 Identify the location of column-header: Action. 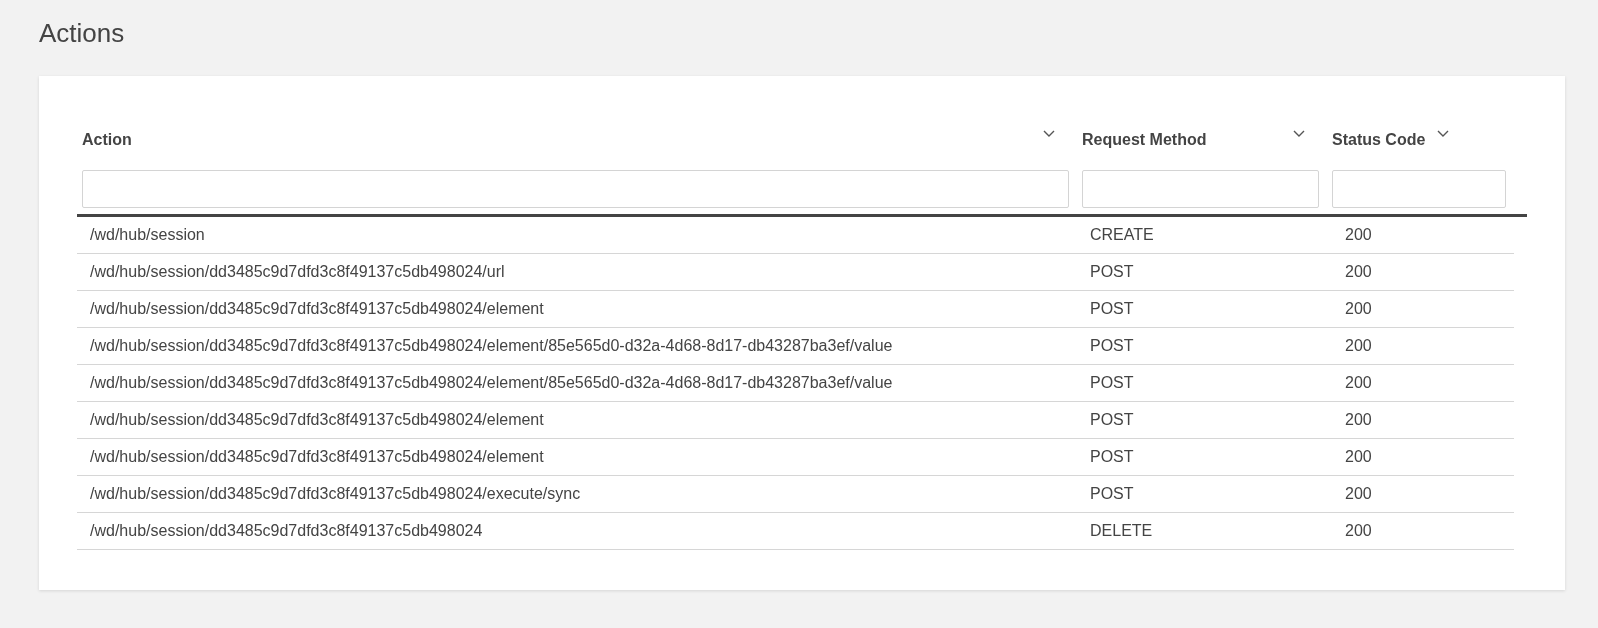
(107, 140).